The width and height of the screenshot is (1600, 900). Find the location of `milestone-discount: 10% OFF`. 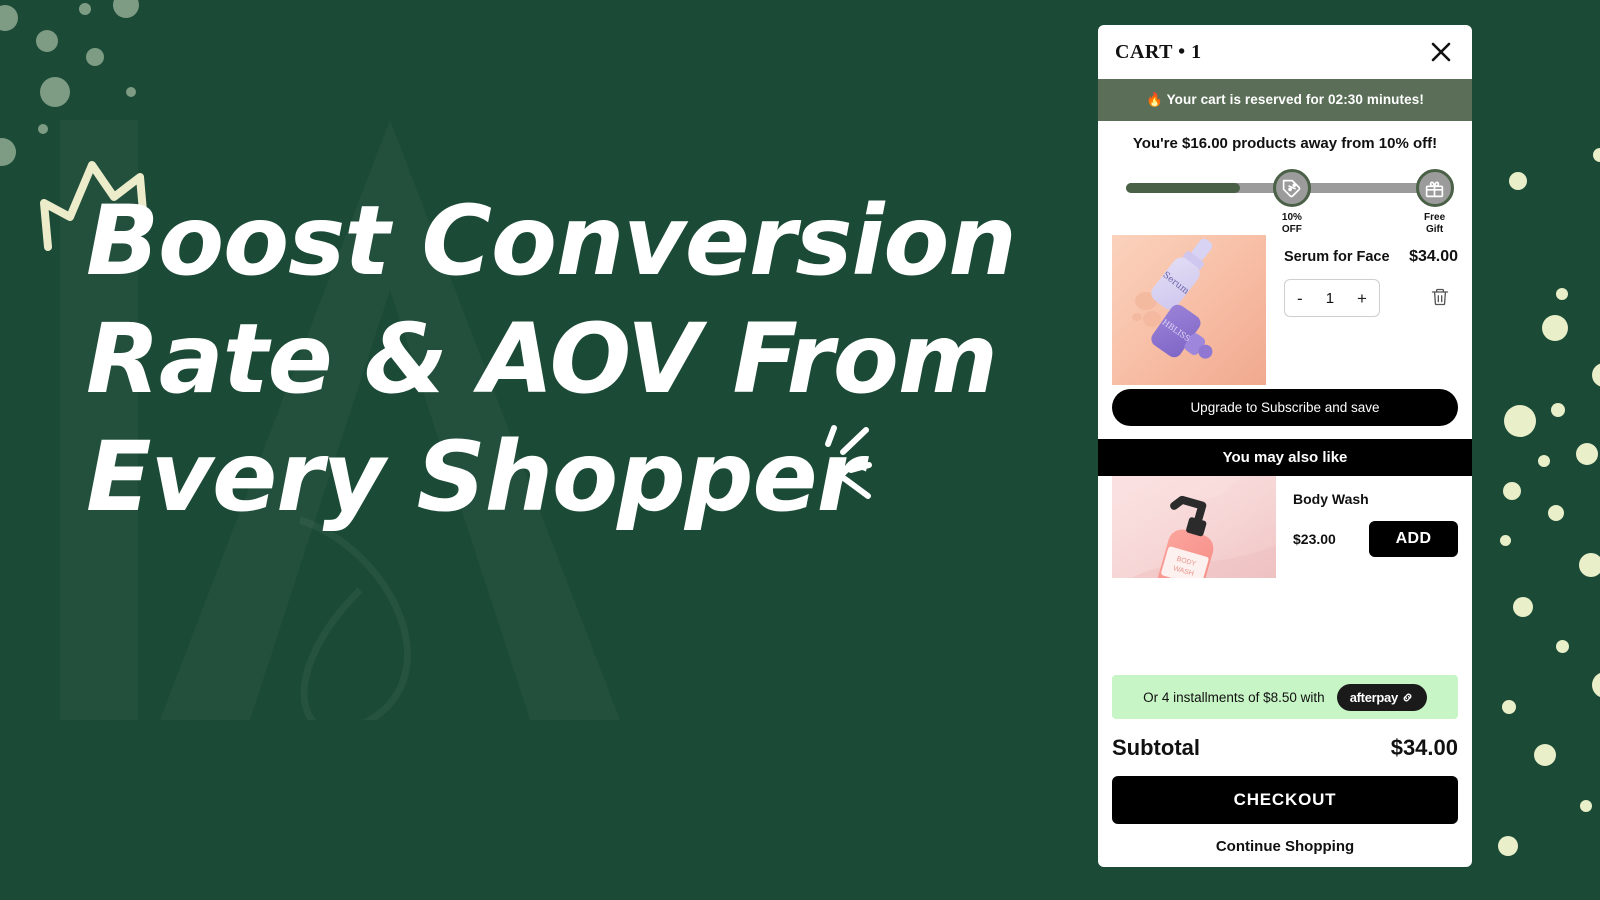

milestone-discount: 10% OFF is located at coordinates (1291, 202).